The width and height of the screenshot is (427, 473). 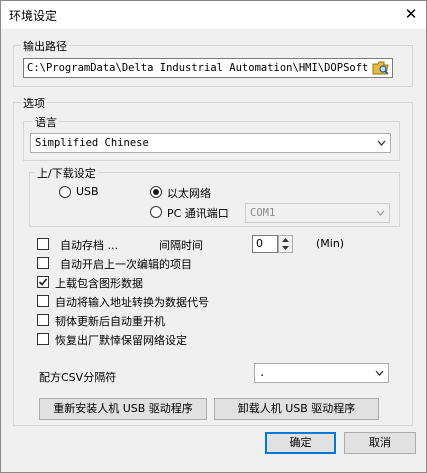 What do you see at coordinates (78, 377) in the screenshot?
I see `csv-separator-label: 配方CSV分隔符` at bounding box center [78, 377].